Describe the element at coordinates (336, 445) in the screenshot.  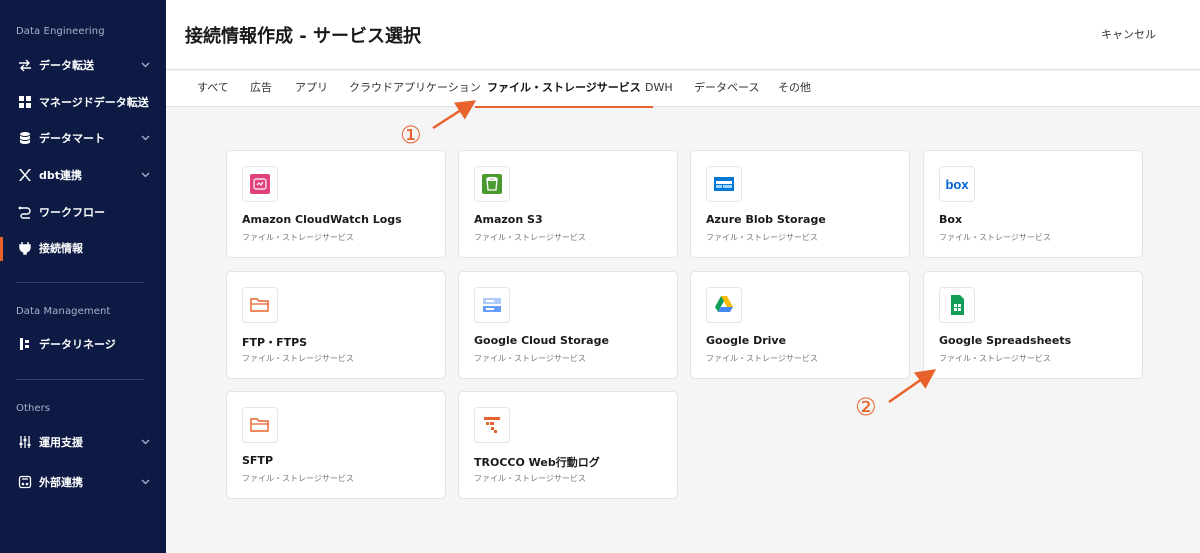
I see `service-card-sftp: SFTP ファイル・ストレージサービス` at that location.